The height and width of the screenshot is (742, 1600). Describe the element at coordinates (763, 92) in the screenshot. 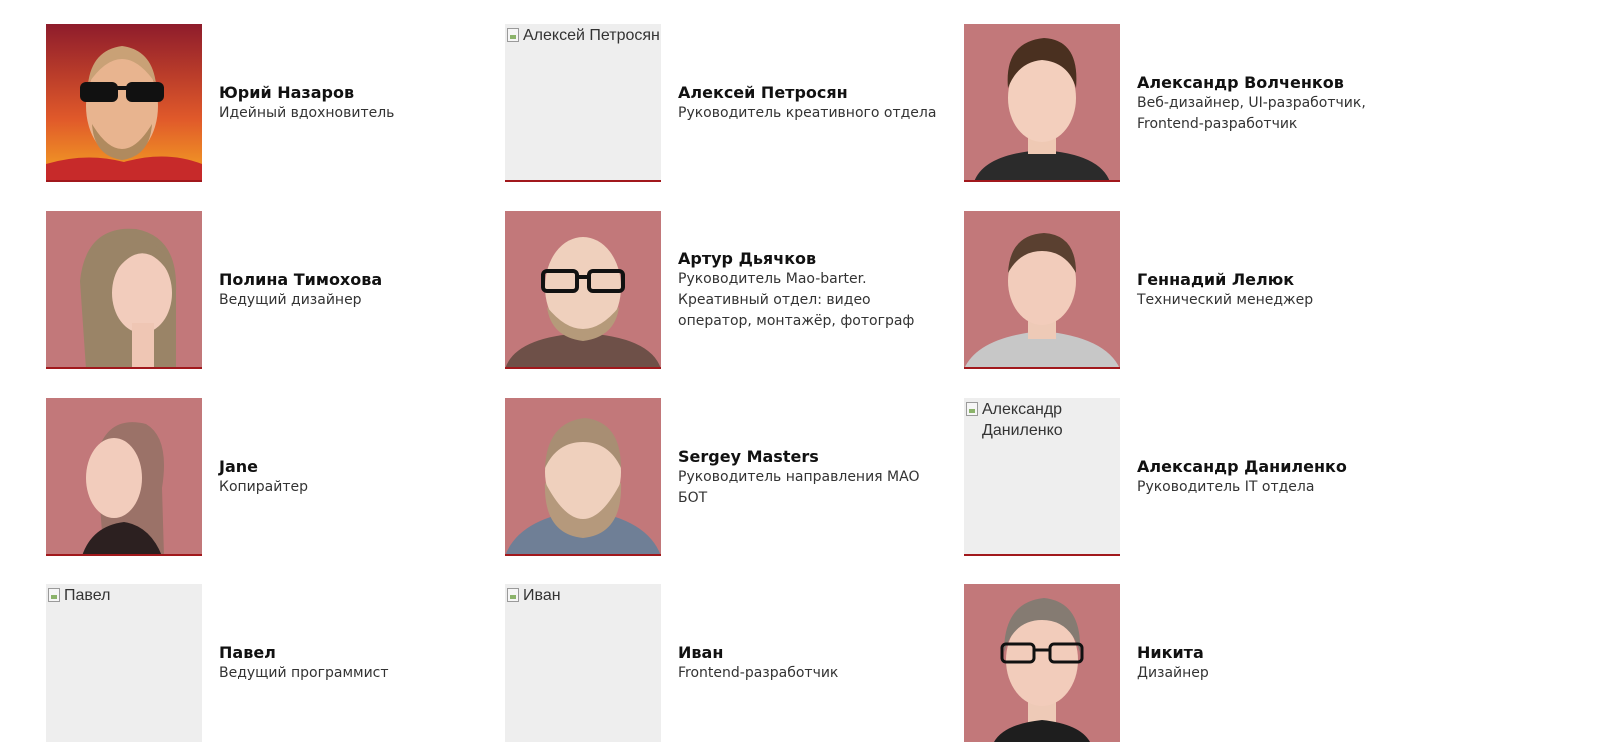

I see `member-name: Алексей Петросян` at that location.